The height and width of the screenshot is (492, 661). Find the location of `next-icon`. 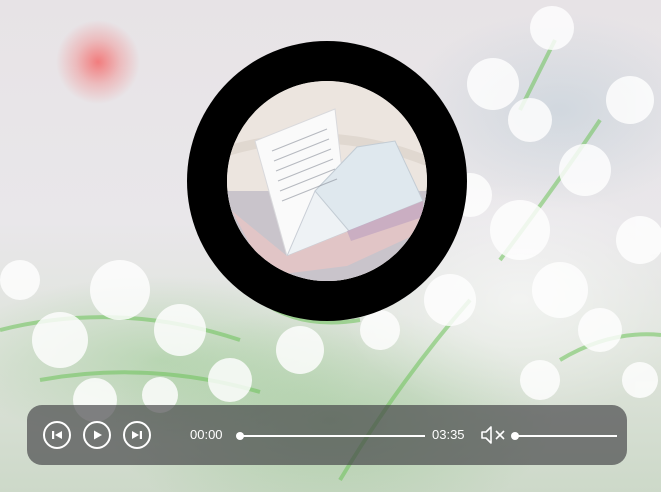

next-icon is located at coordinates (137, 435).